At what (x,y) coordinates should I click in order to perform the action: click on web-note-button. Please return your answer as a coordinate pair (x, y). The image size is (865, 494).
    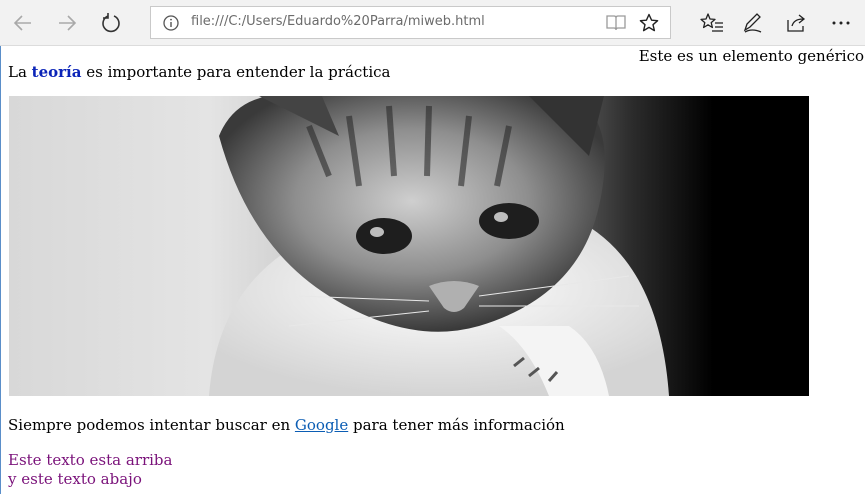
    Looking at the image, I should click on (753, 23).